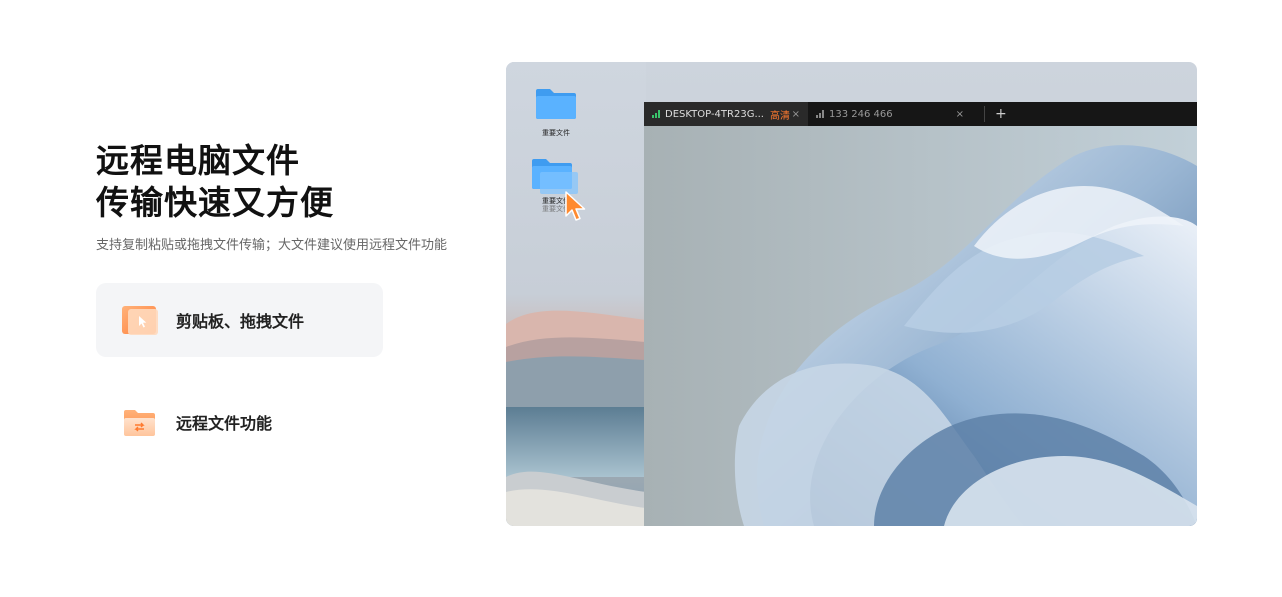  I want to click on session-tab-id: 133 246 466 ×, so click(890, 114).